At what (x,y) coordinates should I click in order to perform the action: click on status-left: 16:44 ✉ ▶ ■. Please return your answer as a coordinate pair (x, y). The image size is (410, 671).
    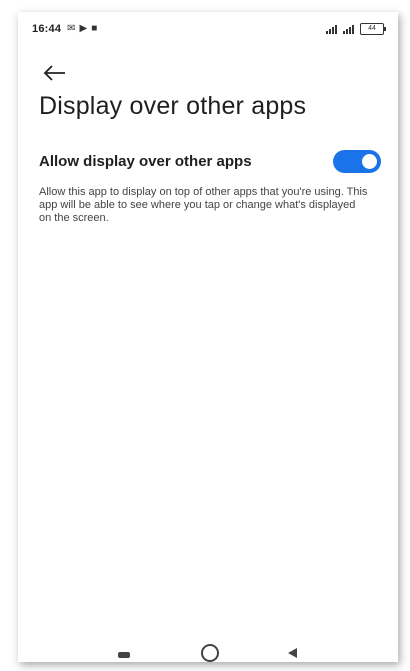
    Looking at the image, I should click on (64, 29).